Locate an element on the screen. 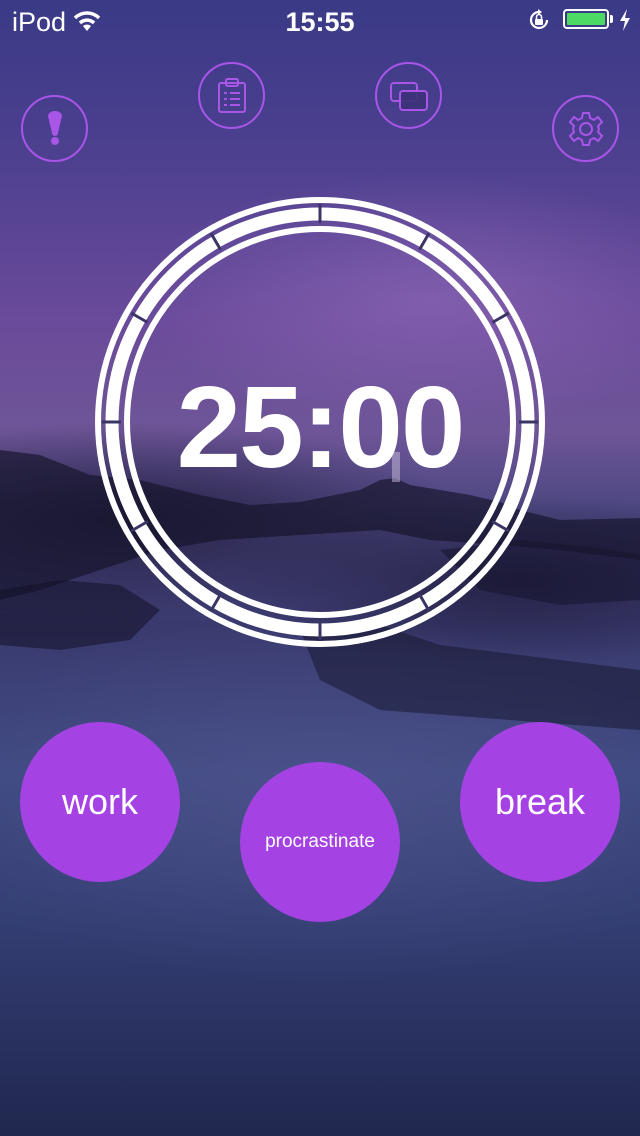  info-button is located at coordinates (54, 128).